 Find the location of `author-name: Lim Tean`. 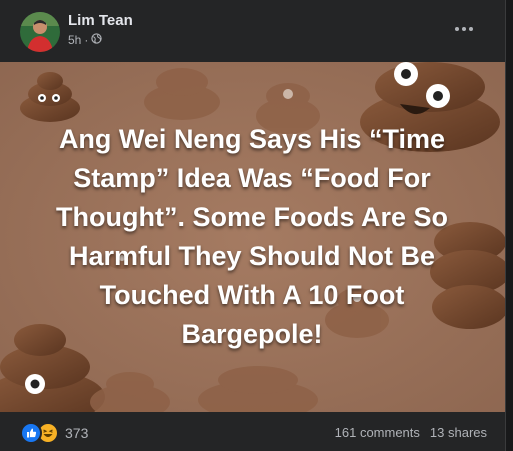

author-name: Lim Tean is located at coordinates (100, 20).